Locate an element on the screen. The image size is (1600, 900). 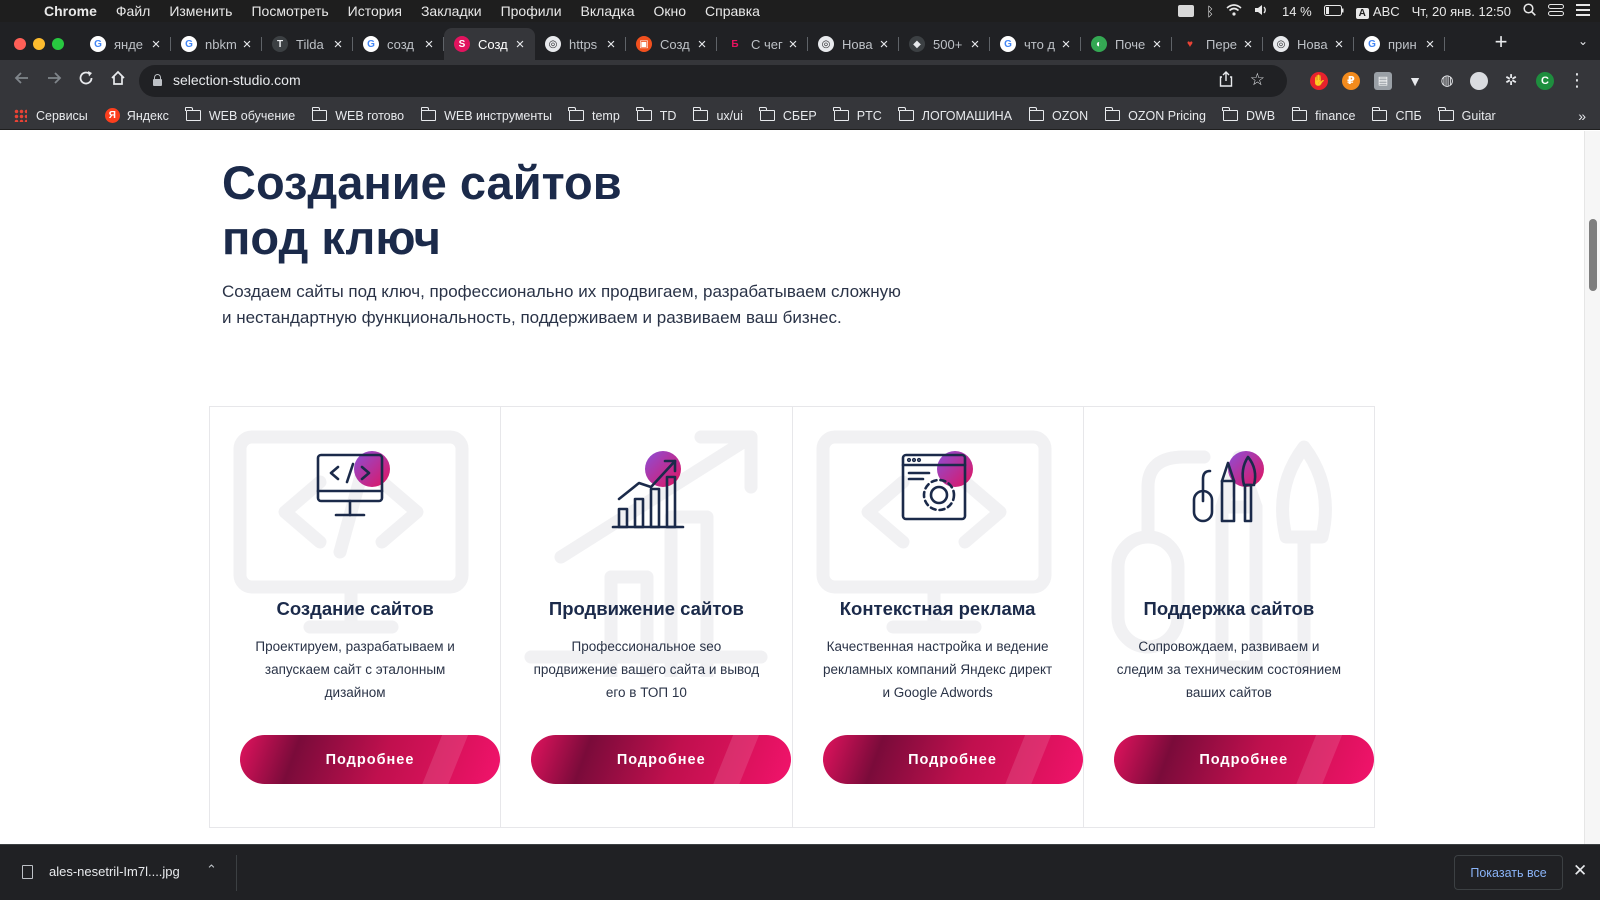
share-icon is located at coordinates (1226, 80).